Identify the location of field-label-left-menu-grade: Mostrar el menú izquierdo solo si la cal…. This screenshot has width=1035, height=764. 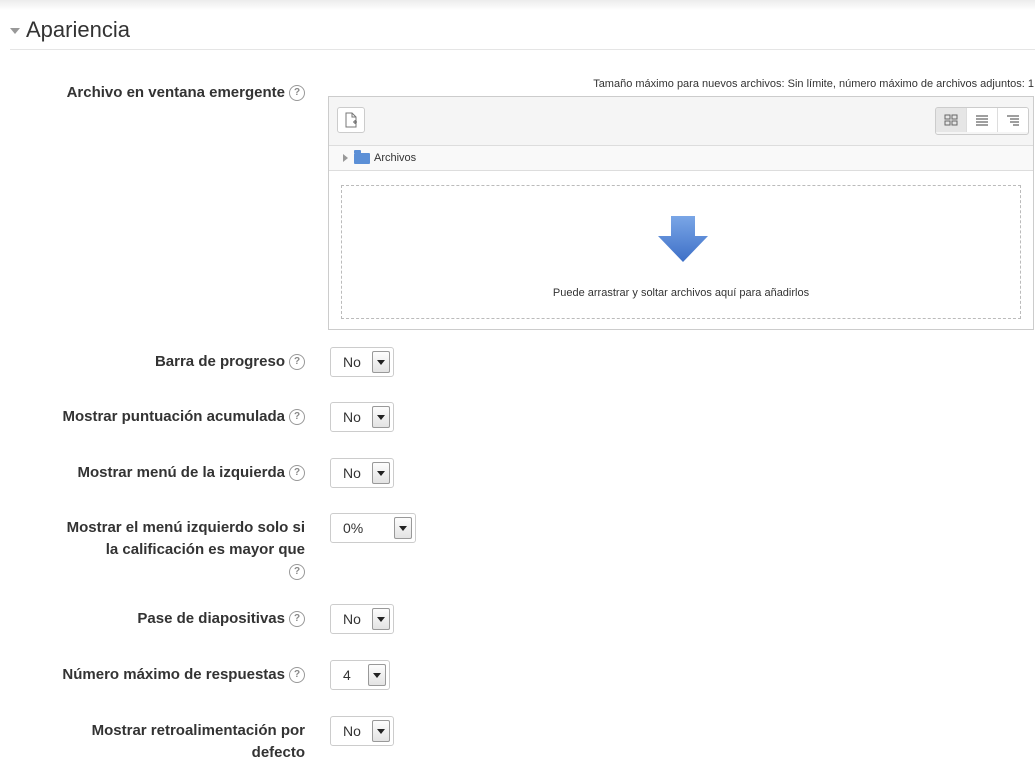
(186, 550).